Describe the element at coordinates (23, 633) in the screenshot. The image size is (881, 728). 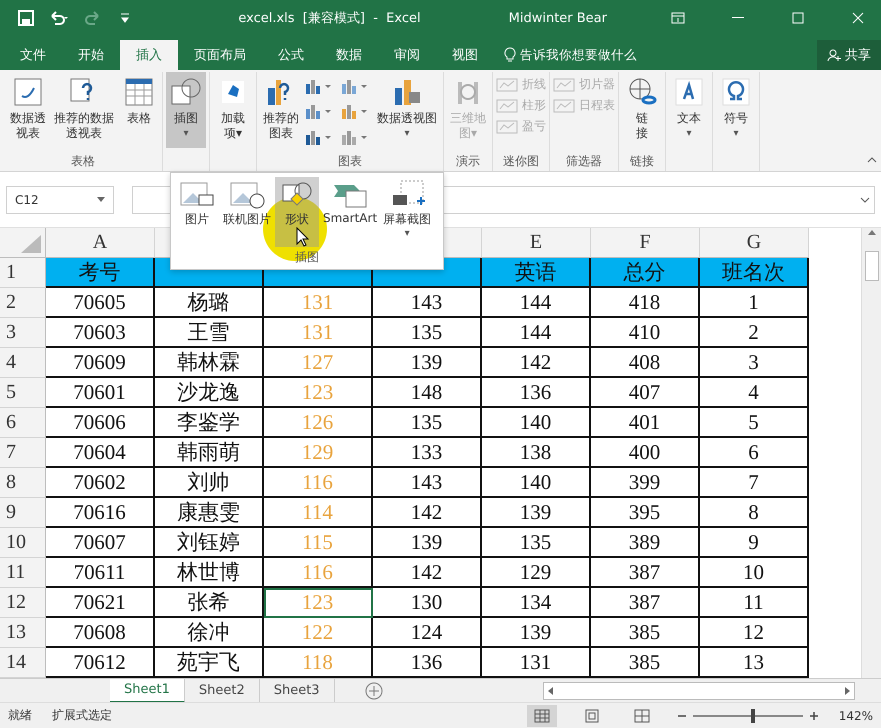
I see `row-header: 13` at that location.